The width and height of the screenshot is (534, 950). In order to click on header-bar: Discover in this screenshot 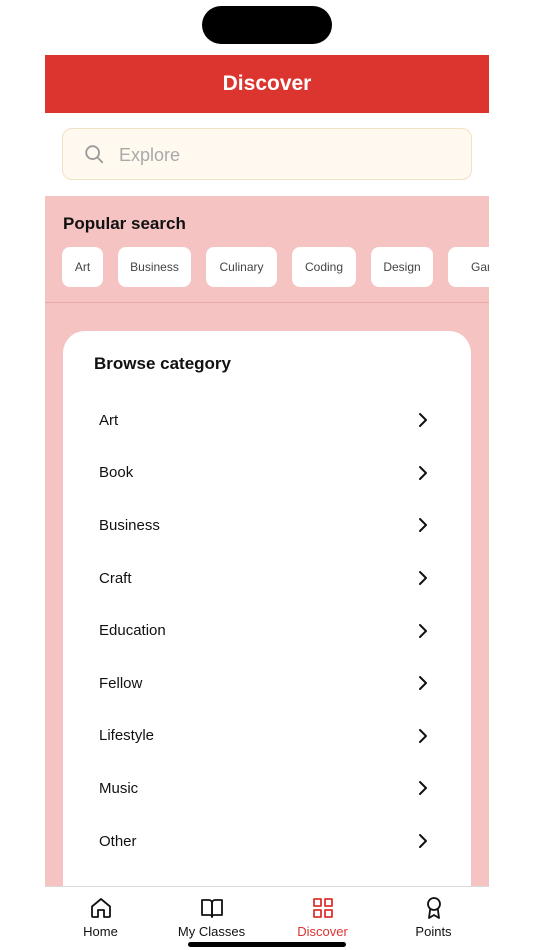, I will do `click(267, 84)`.